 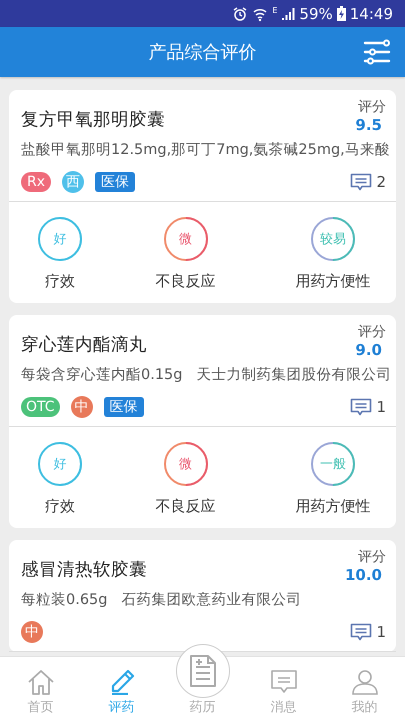 What do you see at coordinates (364, 682) in the screenshot?
I see `person-icon` at bounding box center [364, 682].